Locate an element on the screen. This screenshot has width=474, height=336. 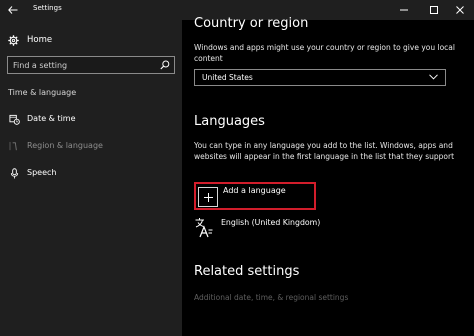
window-title: Settings is located at coordinates (47, 8).